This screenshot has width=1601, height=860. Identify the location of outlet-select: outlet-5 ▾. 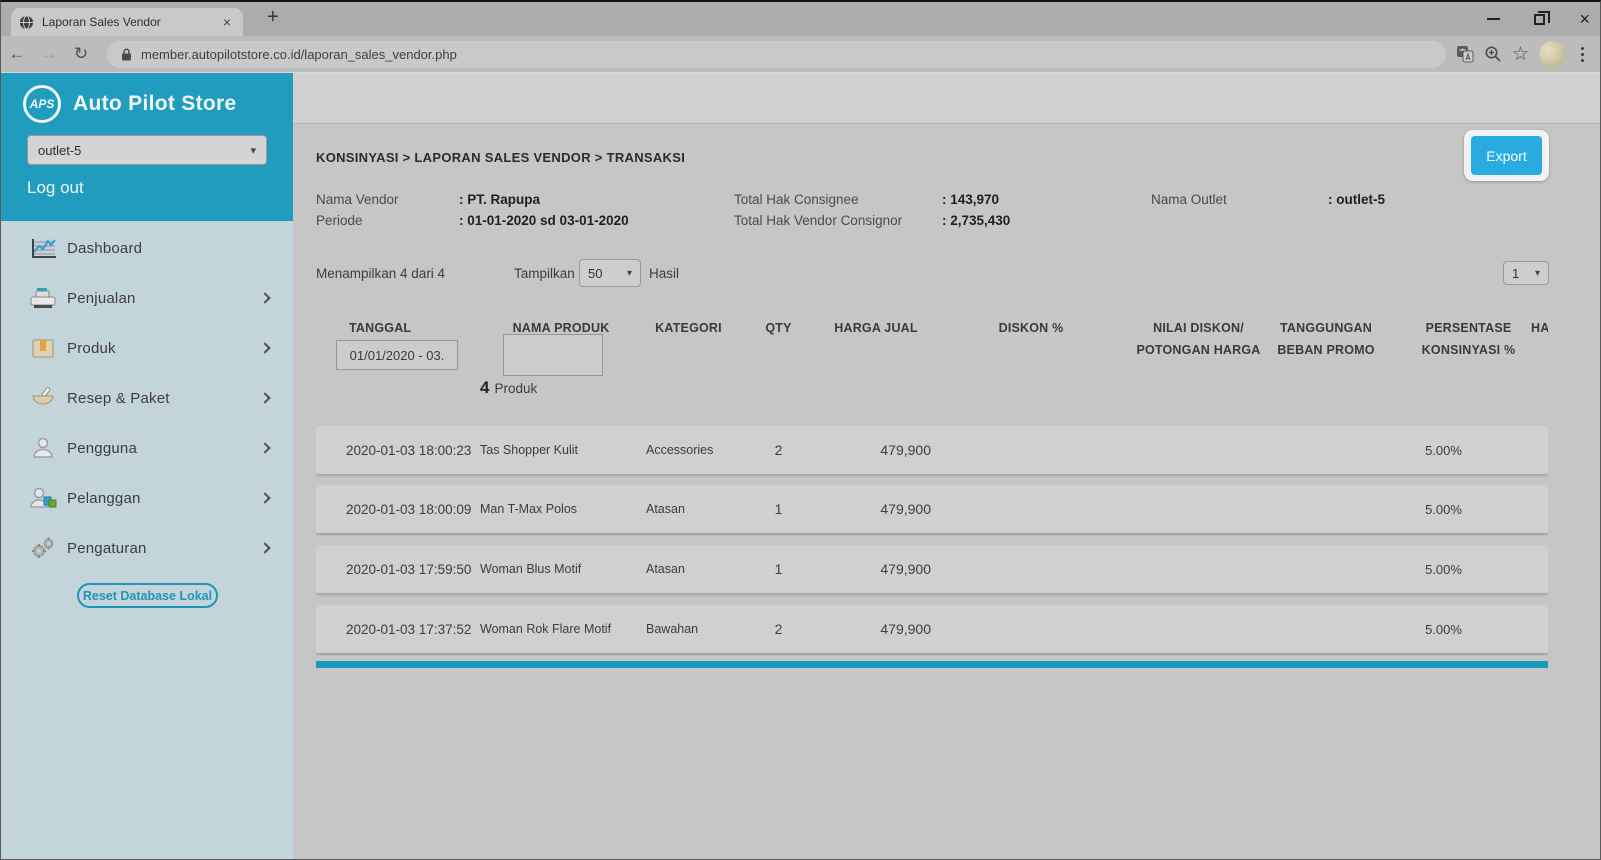
(147, 150).